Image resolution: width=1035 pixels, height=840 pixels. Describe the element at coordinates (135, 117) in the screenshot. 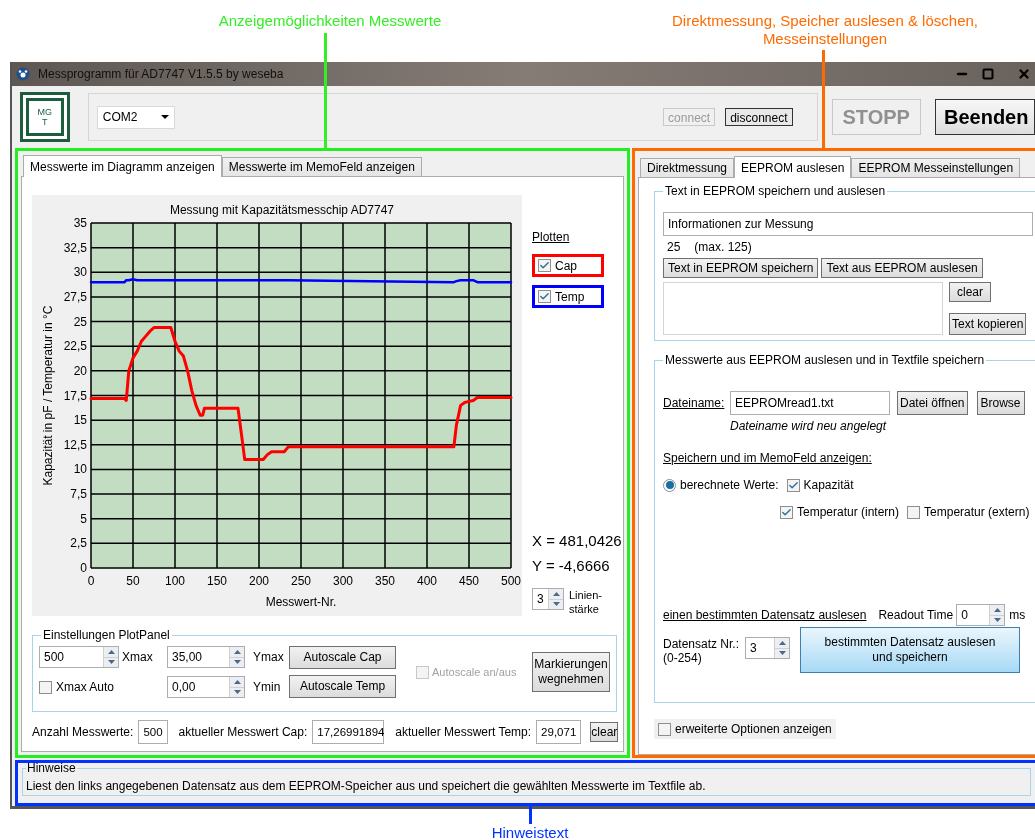

I see `port-dropdown: COM2` at that location.